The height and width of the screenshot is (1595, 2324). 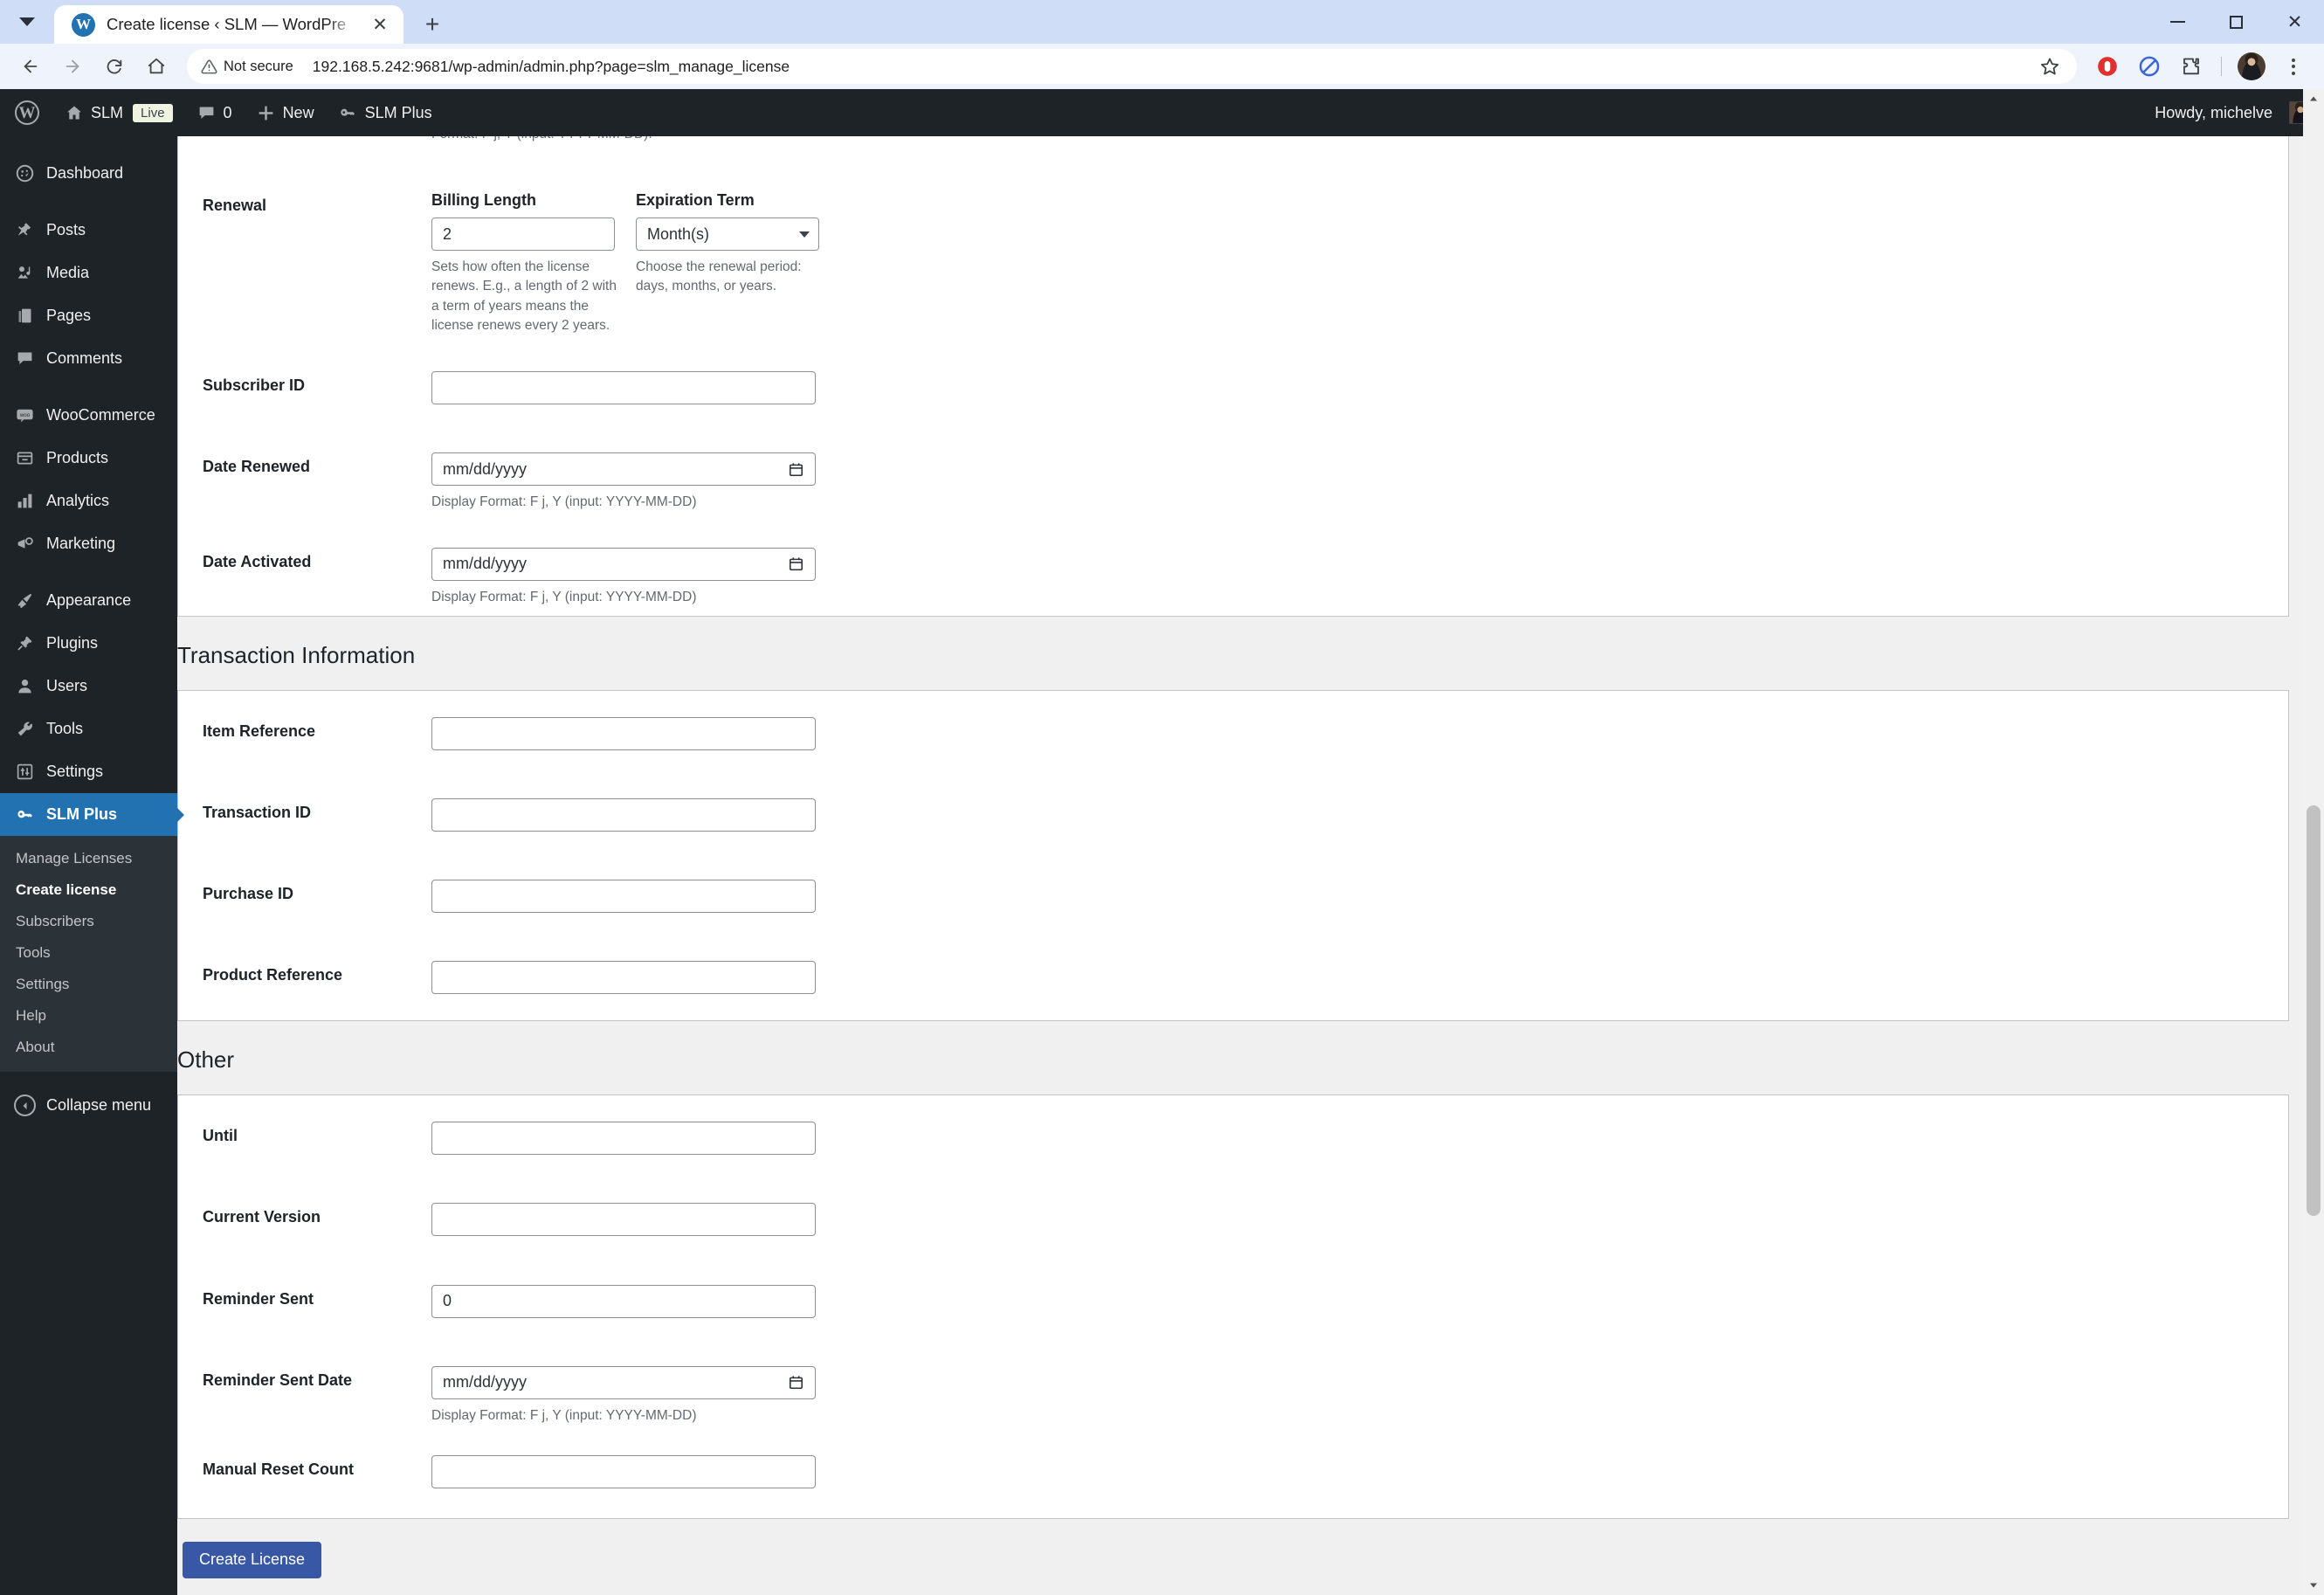 I want to click on new-content-menu: New, so click(x=286, y=112).